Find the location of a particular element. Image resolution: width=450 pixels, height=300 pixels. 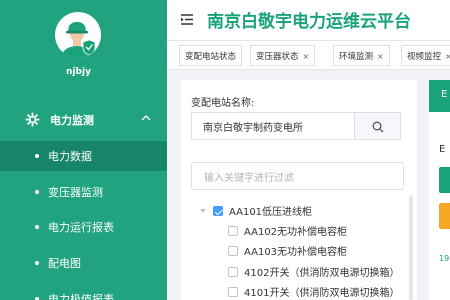

menu-group-power-monitoring: 电力监测 is located at coordinates (83, 120).